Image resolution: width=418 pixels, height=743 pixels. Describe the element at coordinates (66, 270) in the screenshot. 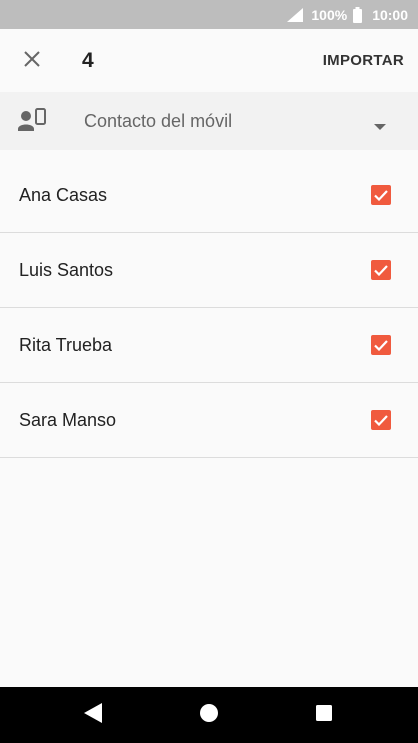

I see `contact-name: Luis Santos` at that location.